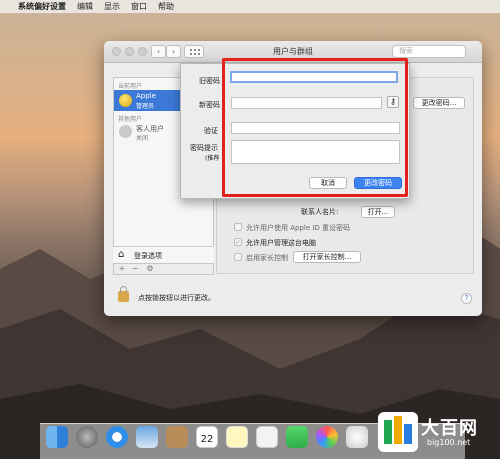  What do you see at coordinates (147, 437) in the screenshot?
I see `mail-icon` at bounding box center [147, 437].